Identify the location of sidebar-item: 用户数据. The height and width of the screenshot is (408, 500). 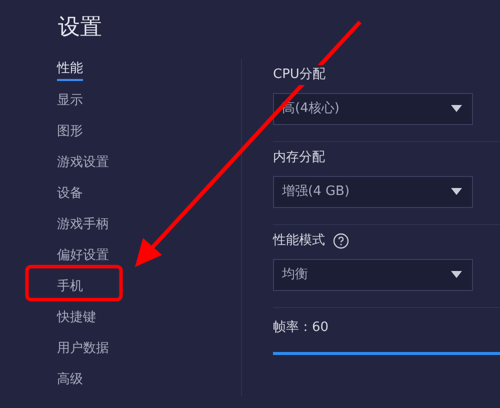
(149, 349).